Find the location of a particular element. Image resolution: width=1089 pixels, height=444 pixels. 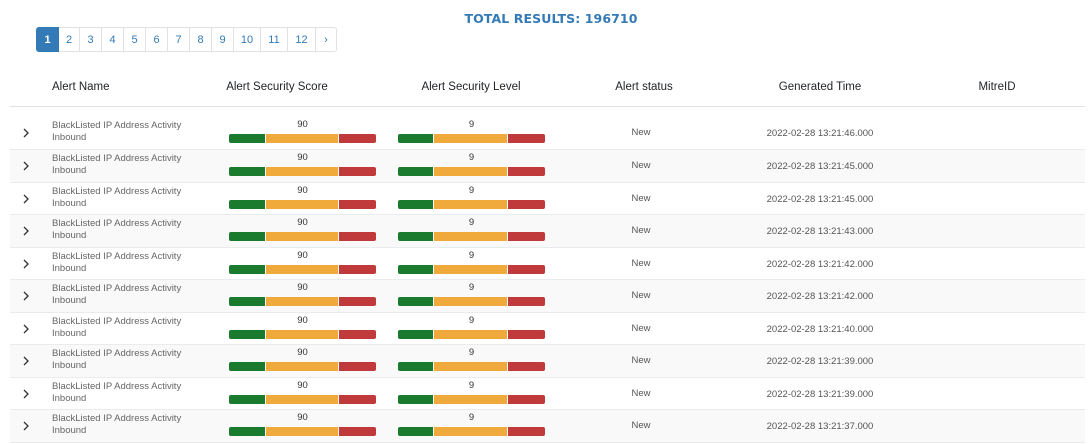

page-12-button: 12 is located at coordinates (301, 39).